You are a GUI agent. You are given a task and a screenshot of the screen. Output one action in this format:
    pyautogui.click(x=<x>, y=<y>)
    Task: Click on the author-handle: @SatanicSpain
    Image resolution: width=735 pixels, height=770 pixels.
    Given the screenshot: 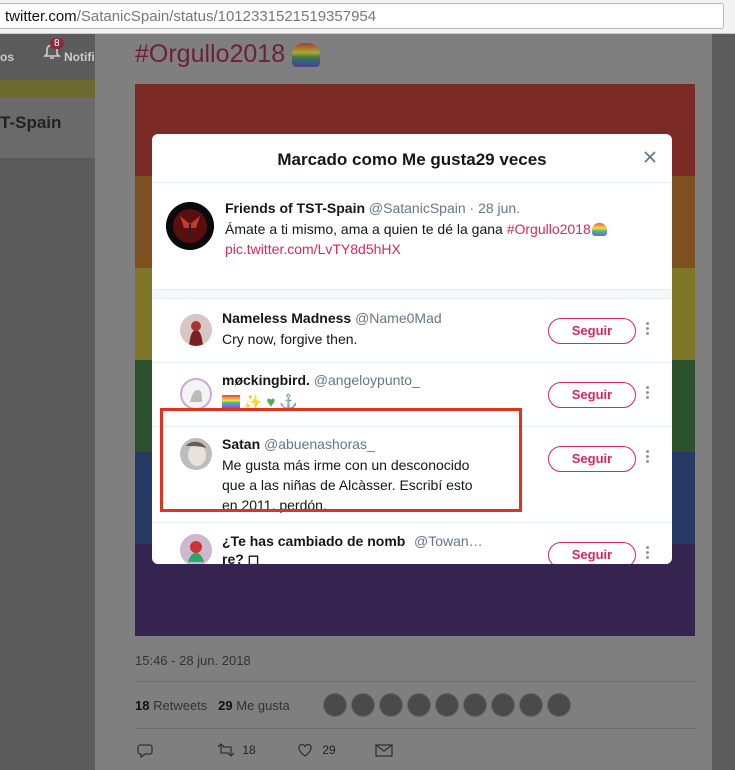 What is the action you would take?
    pyautogui.click(x=417, y=208)
    